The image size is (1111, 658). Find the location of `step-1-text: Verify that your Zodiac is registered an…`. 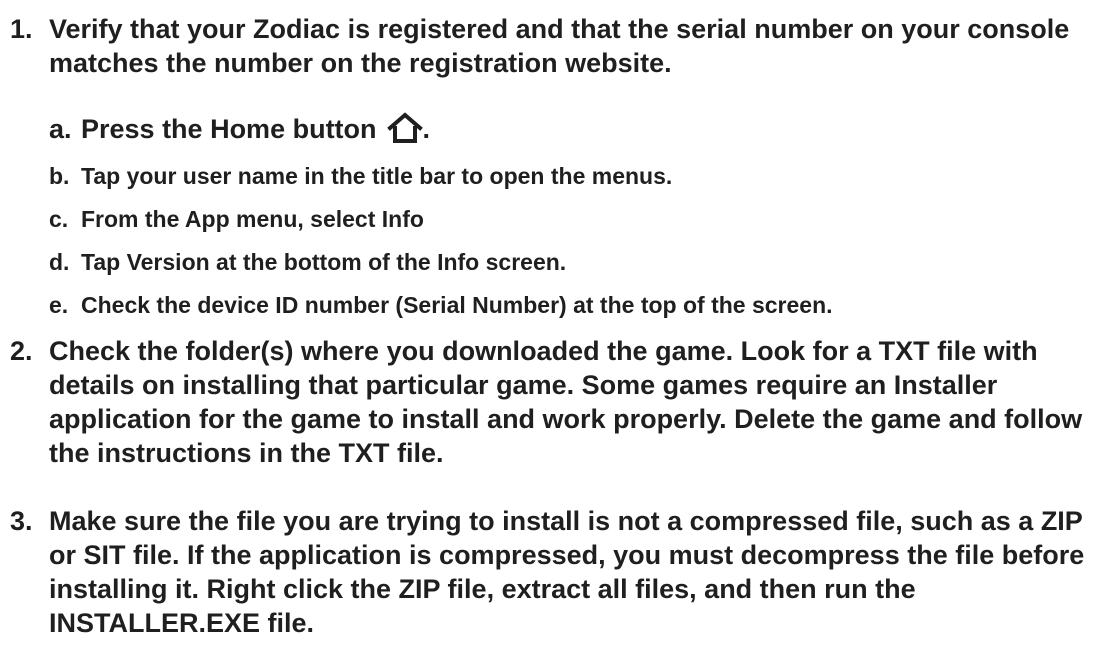

step-1-text: Verify that your Zodiac is registered an… is located at coordinates (559, 46).